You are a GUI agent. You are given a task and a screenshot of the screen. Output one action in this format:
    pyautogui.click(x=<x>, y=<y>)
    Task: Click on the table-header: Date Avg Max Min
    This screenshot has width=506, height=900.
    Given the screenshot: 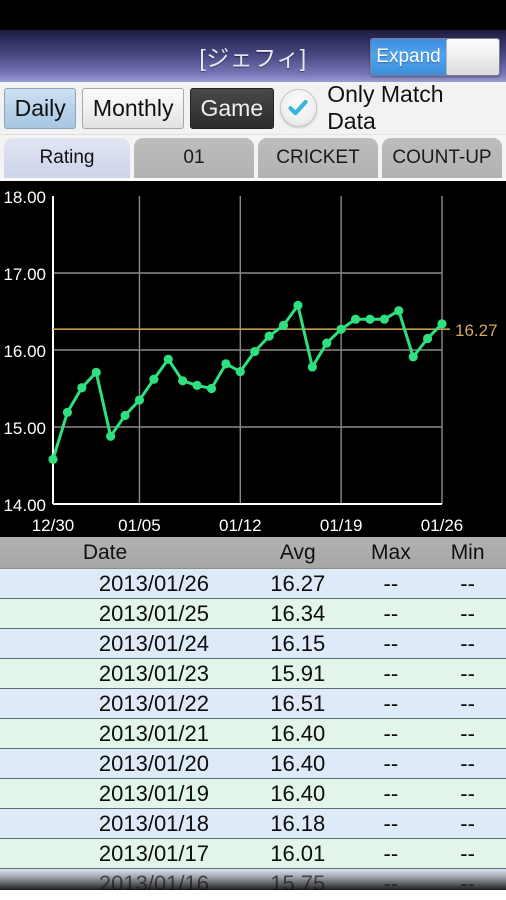 What is the action you would take?
    pyautogui.click(x=253, y=553)
    